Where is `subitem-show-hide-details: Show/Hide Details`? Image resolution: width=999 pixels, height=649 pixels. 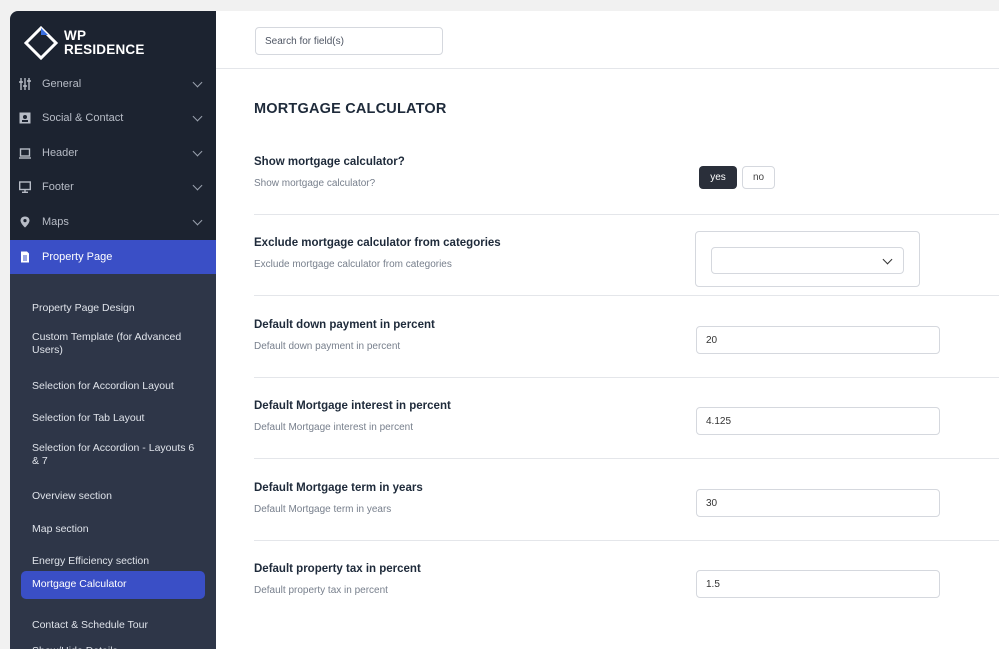 subitem-show-hide-details: Show/Hide Details is located at coordinates (113, 643).